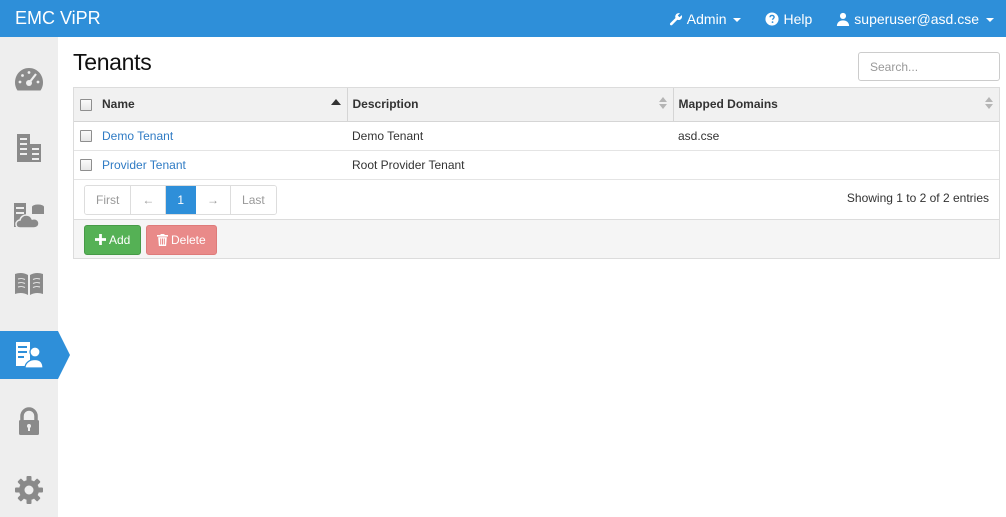 The image size is (1006, 517). I want to click on search-input, so click(929, 66).